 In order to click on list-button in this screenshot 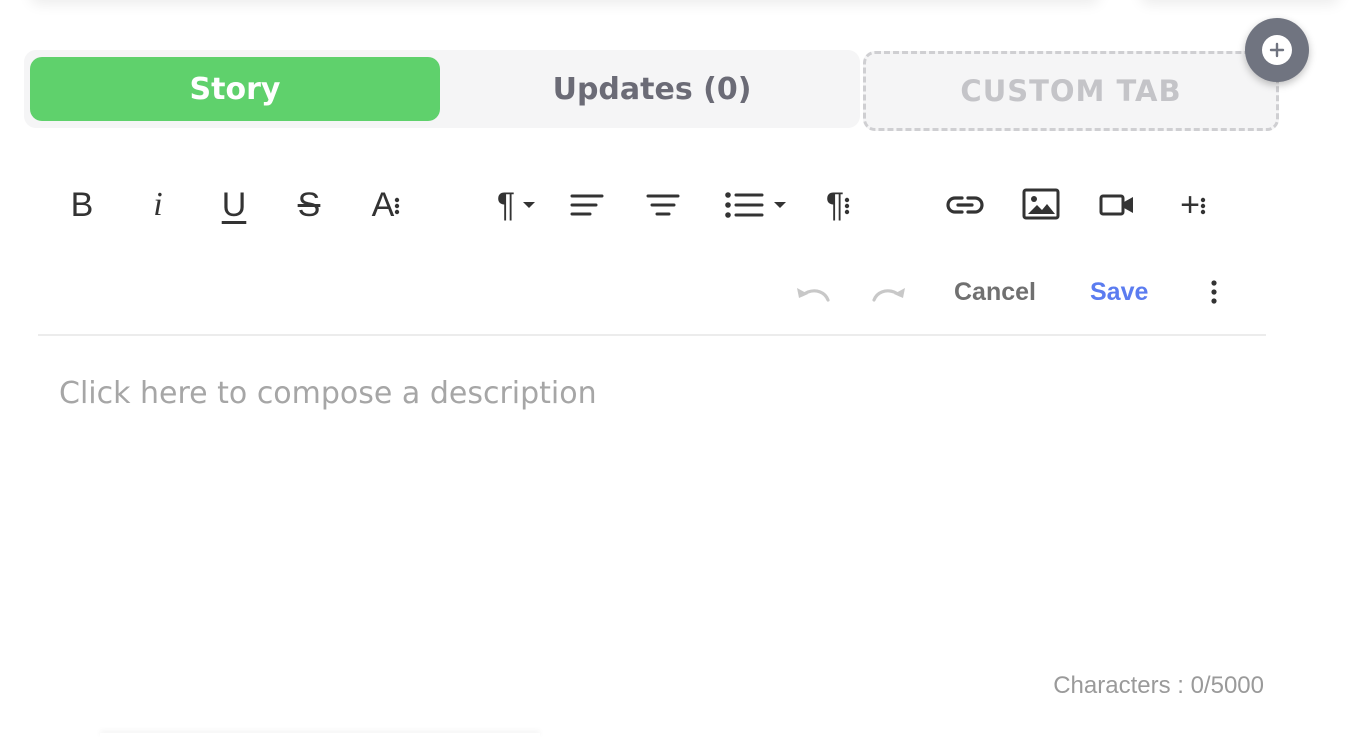, I will do `click(756, 205)`.